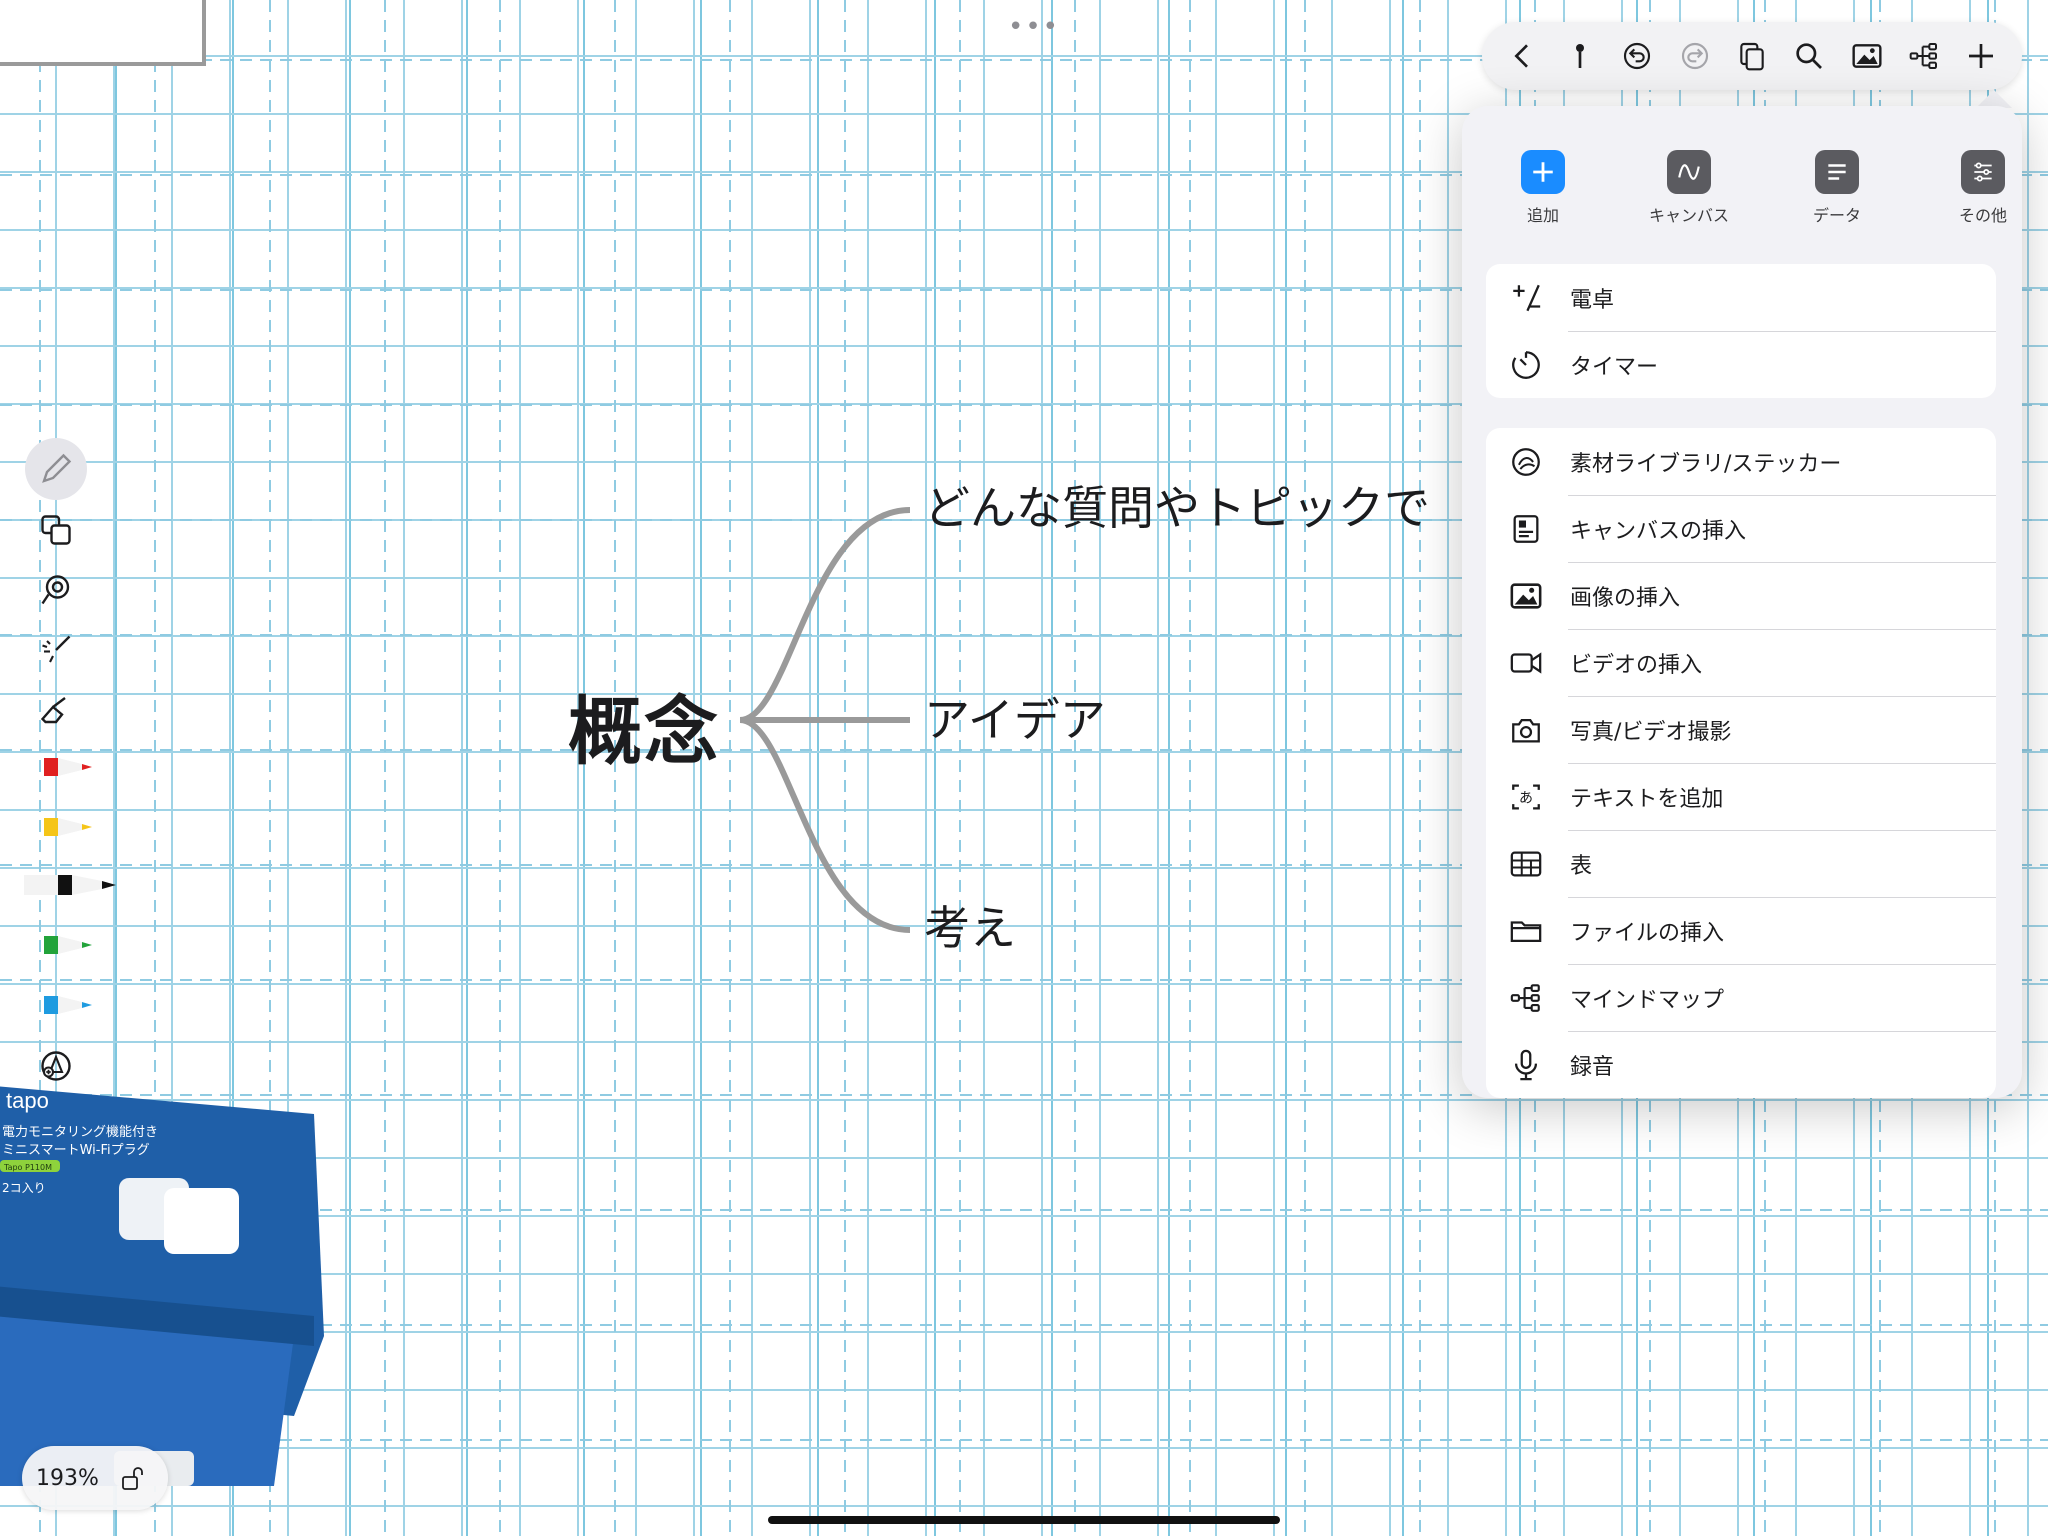 This screenshot has height=1536, width=2048. I want to click on black-pen-selected, so click(72, 883).